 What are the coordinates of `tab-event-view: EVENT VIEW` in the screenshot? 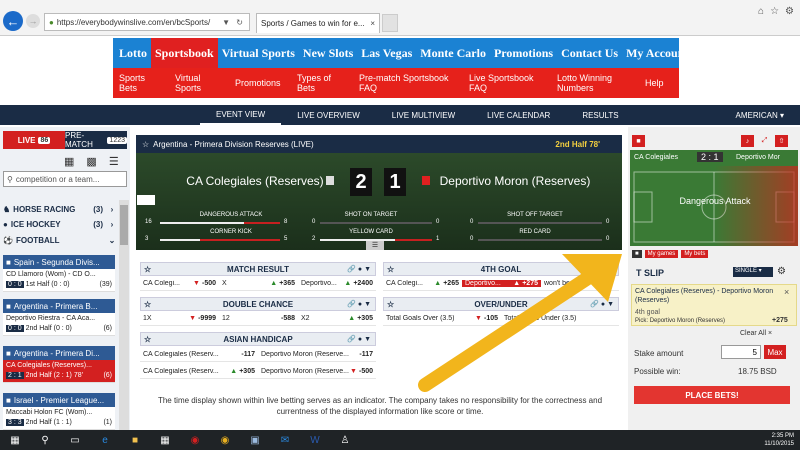 It's located at (241, 115).